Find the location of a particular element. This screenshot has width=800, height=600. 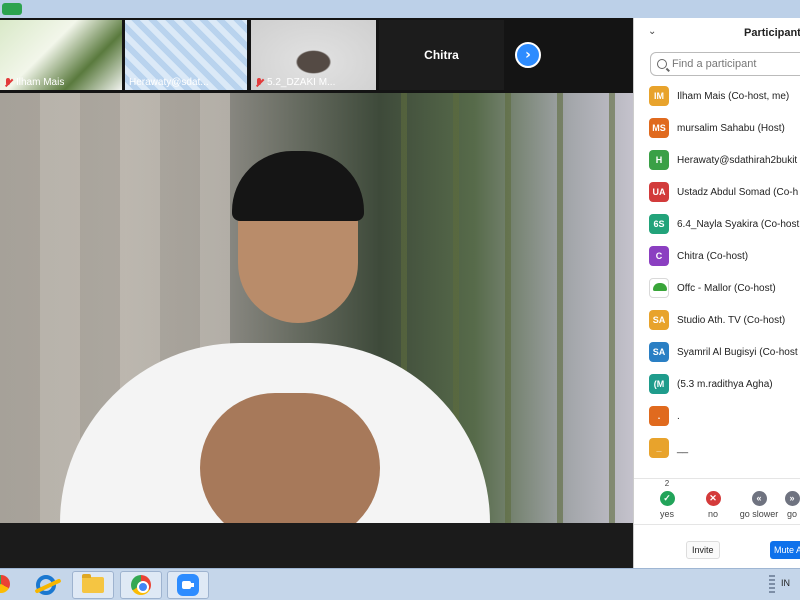

avatar: C is located at coordinates (659, 256).